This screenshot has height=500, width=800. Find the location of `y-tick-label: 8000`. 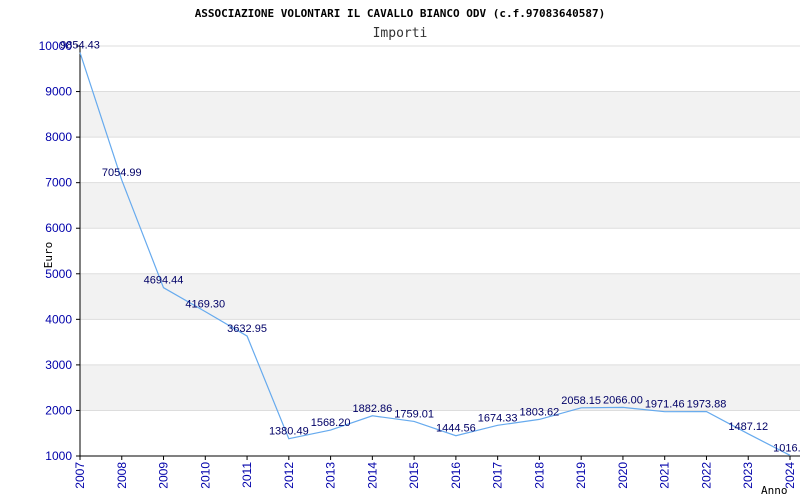

y-tick-label: 8000 is located at coordinates (58, 137).